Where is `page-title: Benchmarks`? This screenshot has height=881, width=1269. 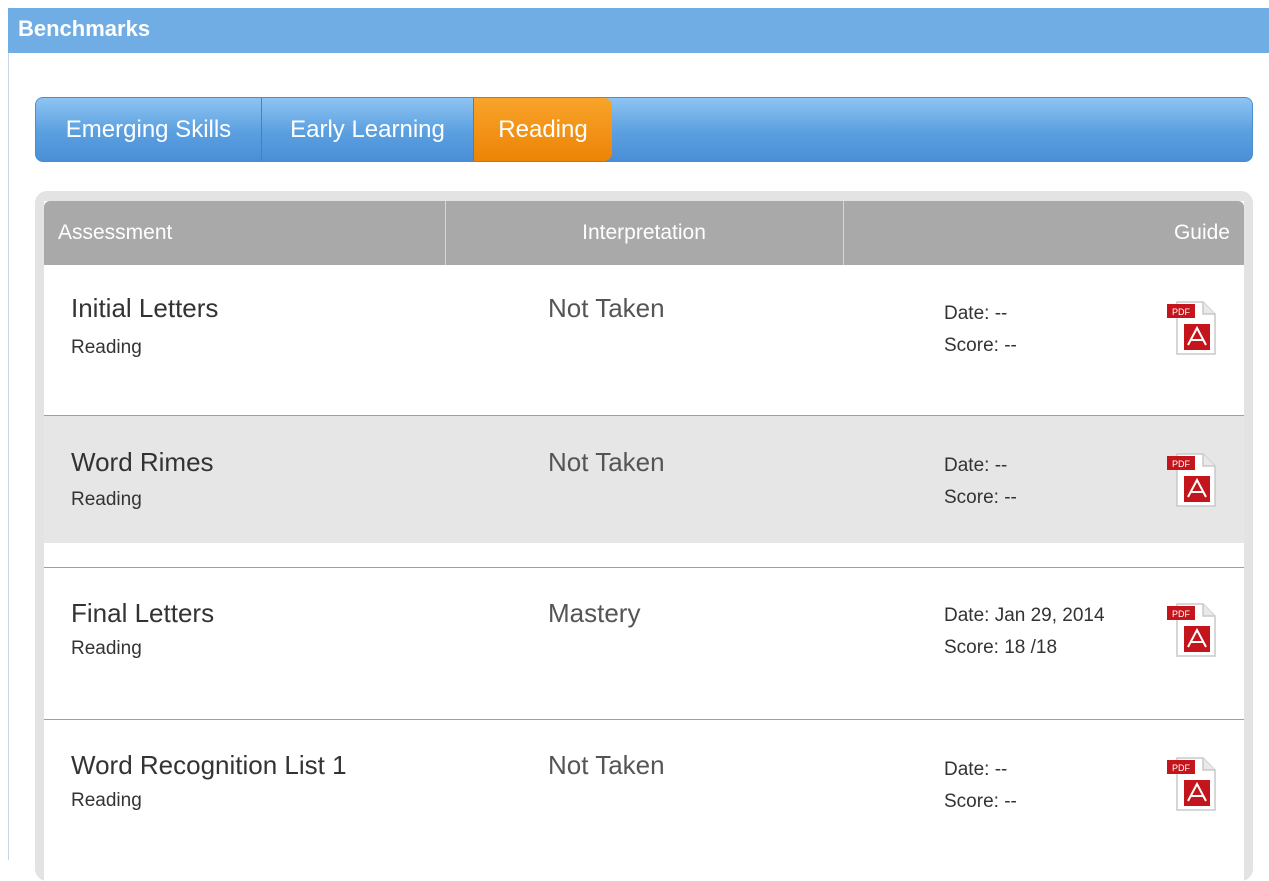 page-title: Benchmarks is located at coordinates (84, 28).